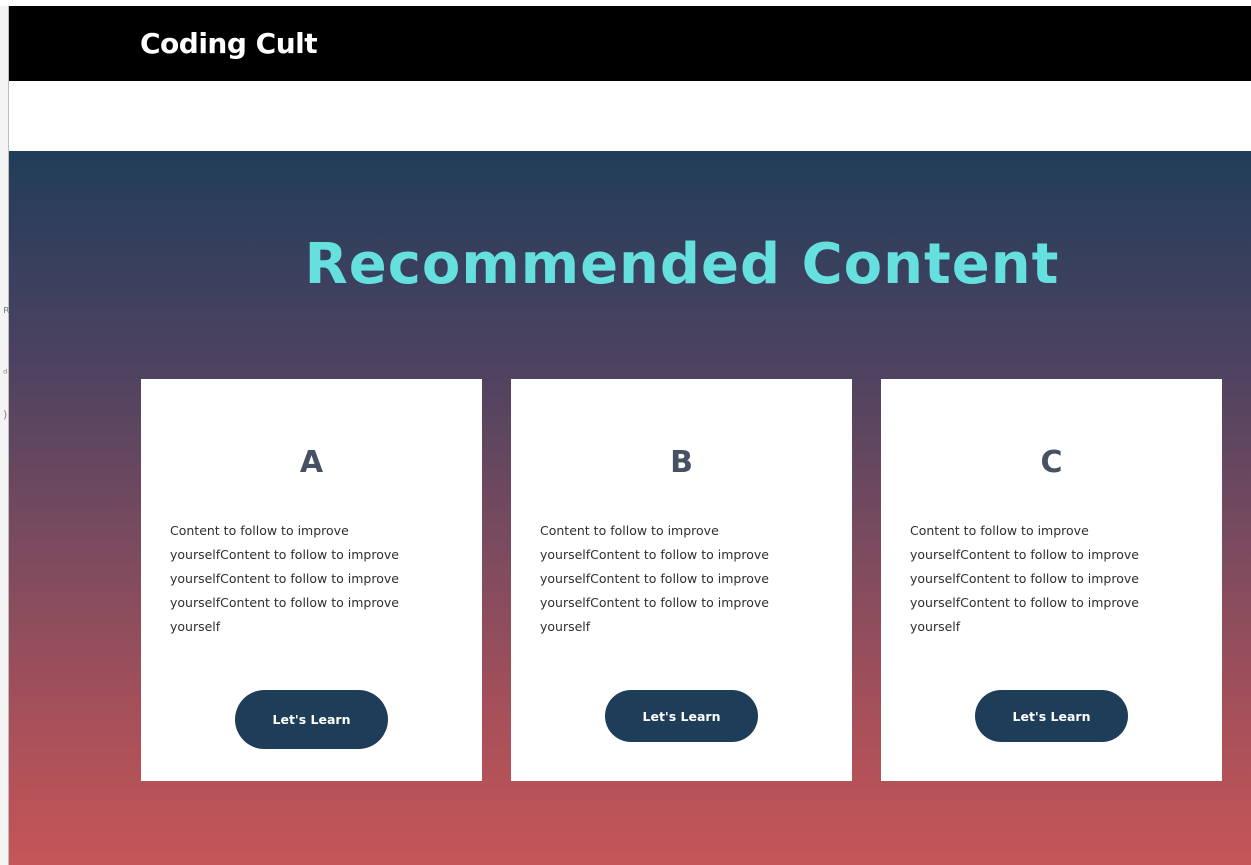 The image size is (1251, 865). Describe the element at coordinates (681, 462) in the screenshot. I see `card-heading: B` at that location.